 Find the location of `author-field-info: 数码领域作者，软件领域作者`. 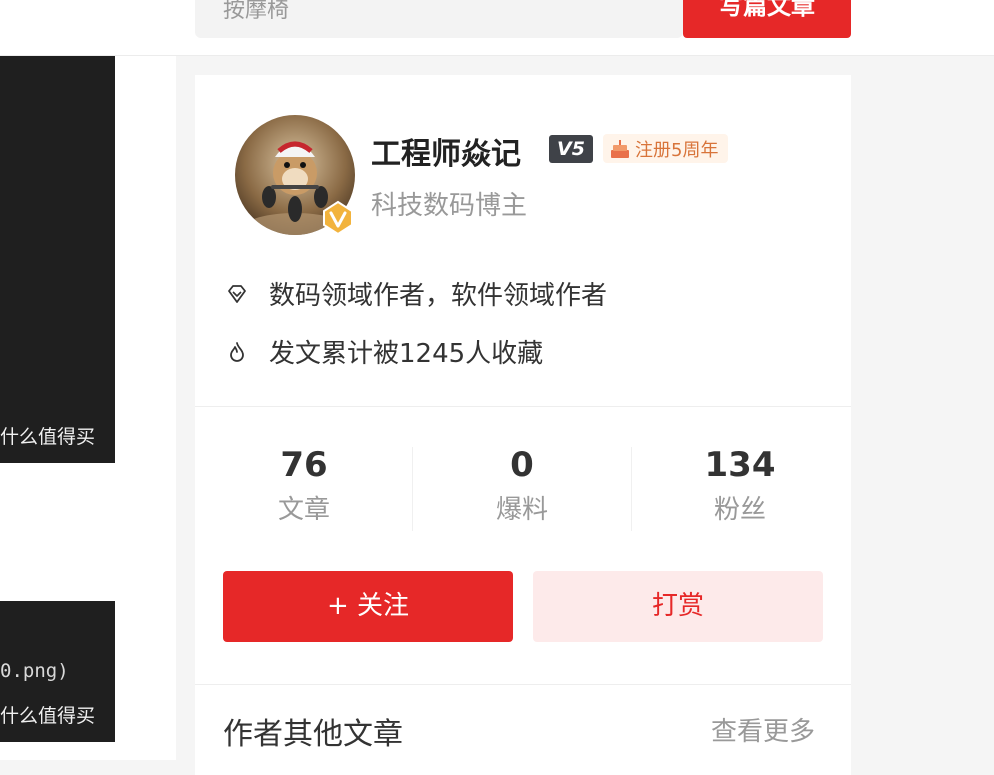

author-field-info: 数码领域作者，软件领域作者 is located at coordinates (416, 293).